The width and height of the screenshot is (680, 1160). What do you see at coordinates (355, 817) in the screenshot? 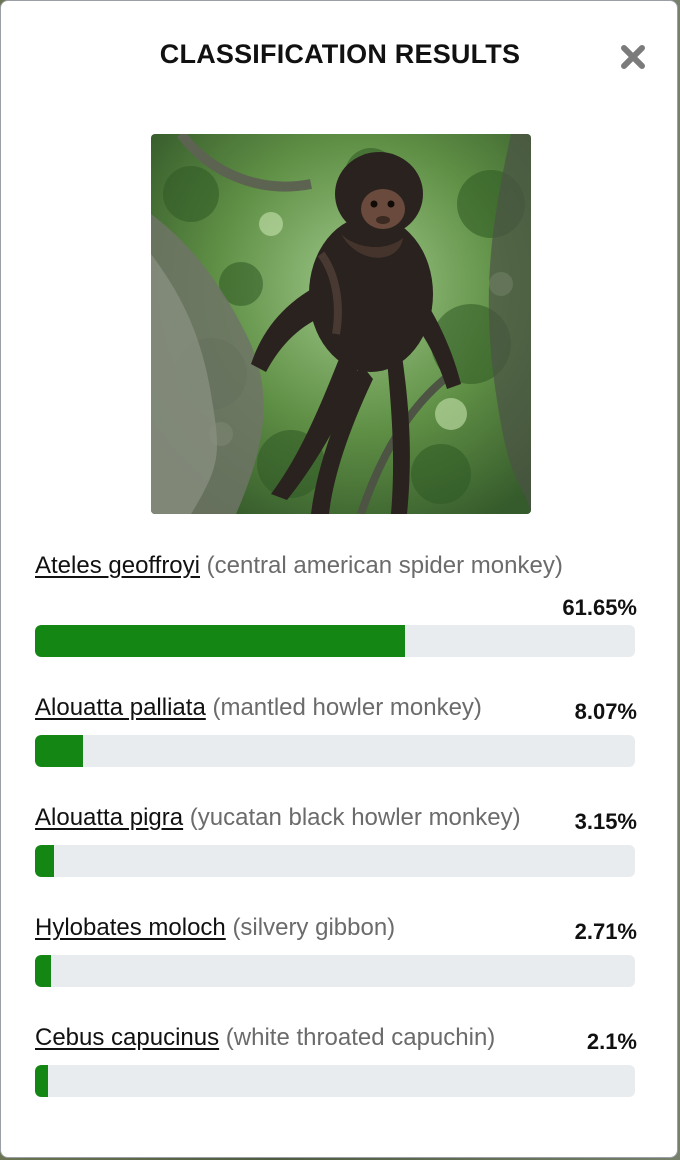
I see `common-name: (yucatan black howler monkey)` at bounding box center [355, 817].